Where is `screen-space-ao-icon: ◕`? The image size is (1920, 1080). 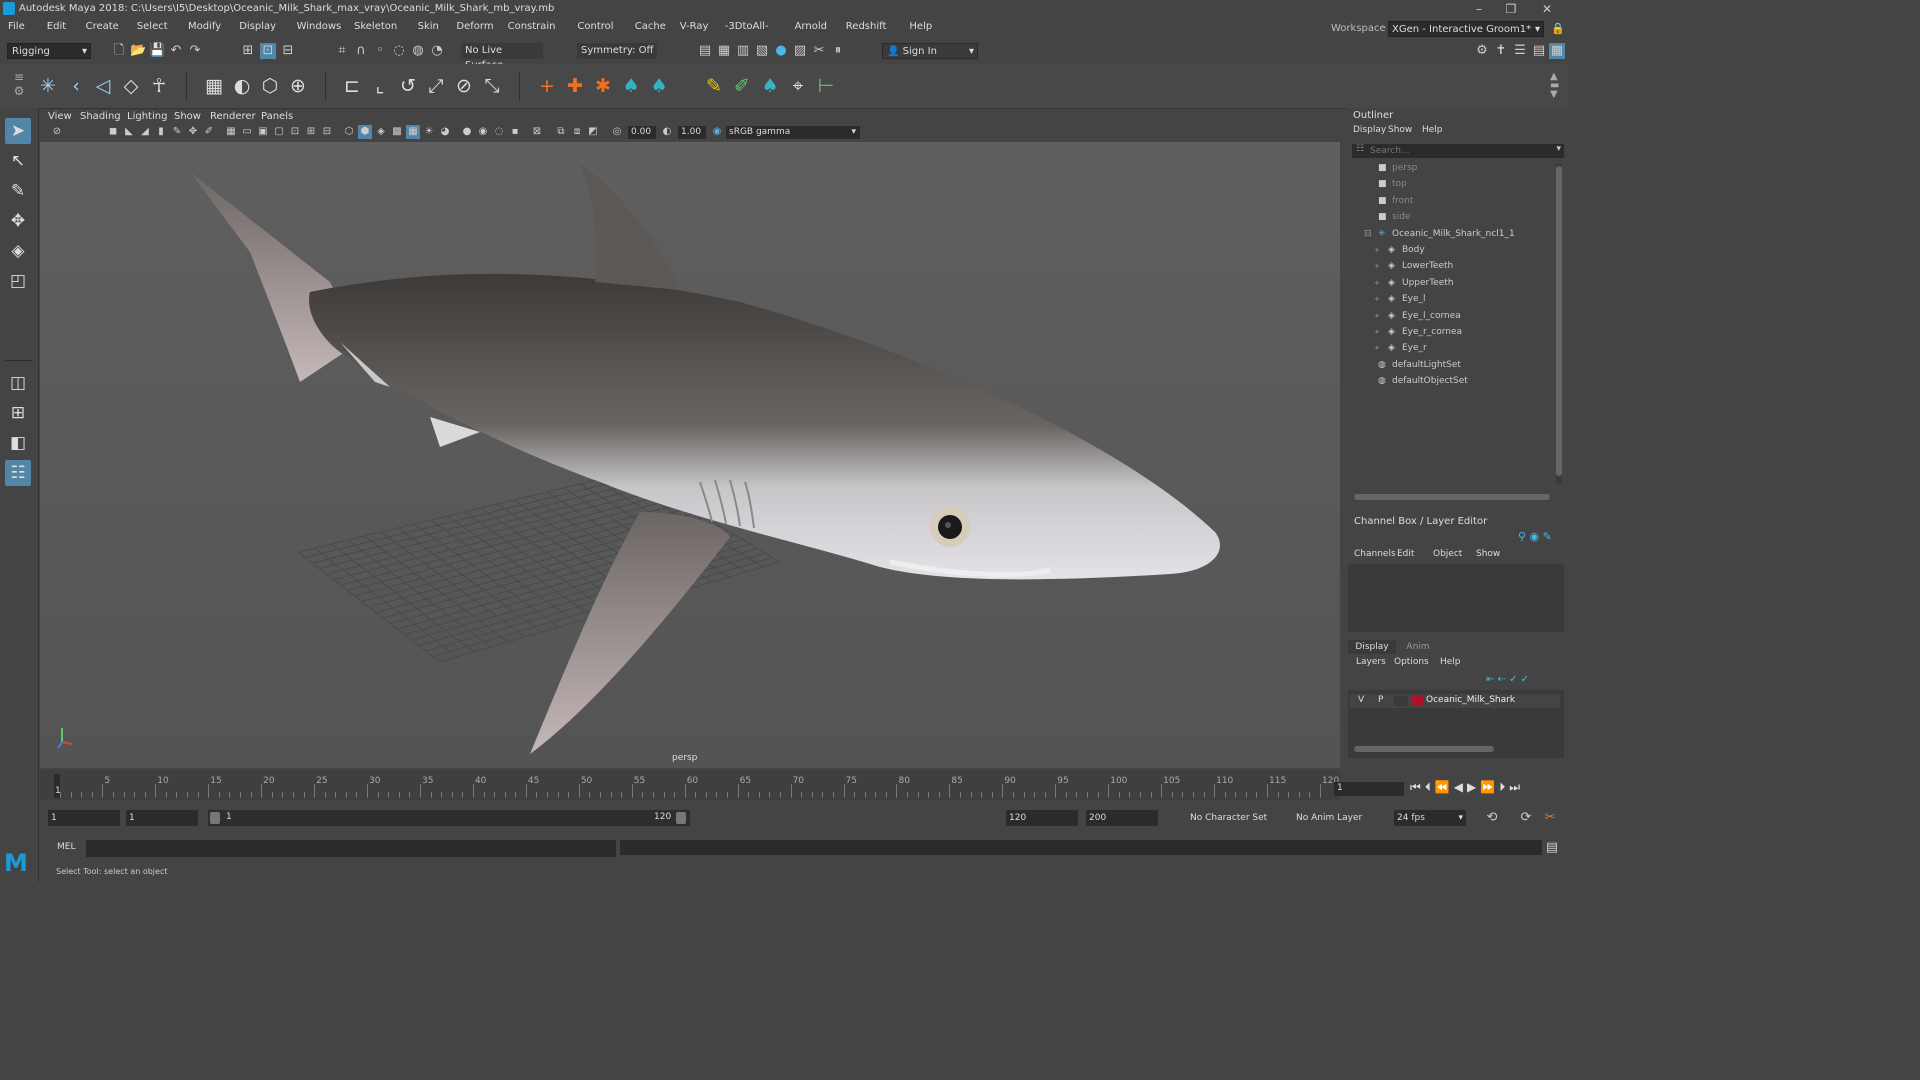
screen-space-ao-icon: ◕ is located at coordinates (445, 132).